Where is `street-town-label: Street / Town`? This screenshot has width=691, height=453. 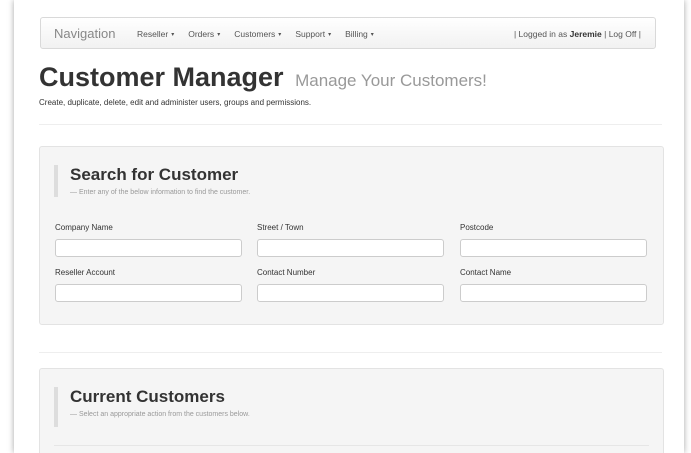
street-town-label: Street / Town is located at coordinates (280, 227).